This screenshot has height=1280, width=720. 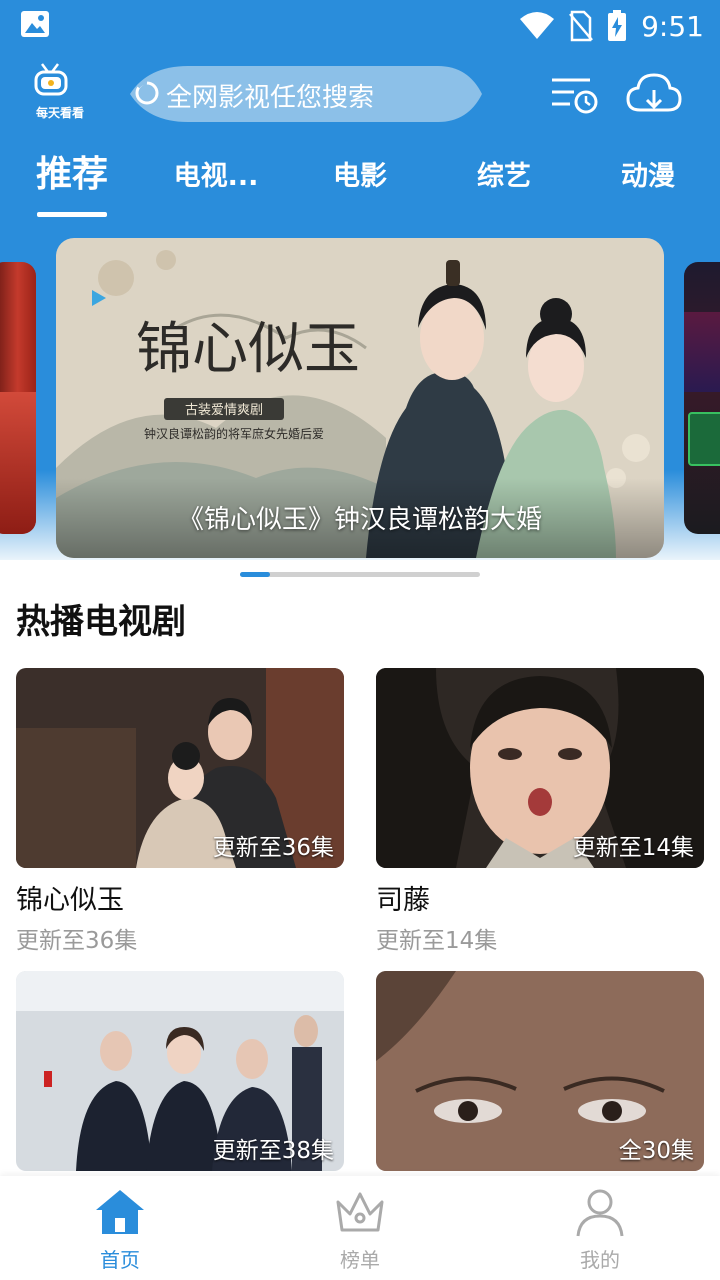 I want to click on app-logo: 每天看看, so click(x=51, y=91).